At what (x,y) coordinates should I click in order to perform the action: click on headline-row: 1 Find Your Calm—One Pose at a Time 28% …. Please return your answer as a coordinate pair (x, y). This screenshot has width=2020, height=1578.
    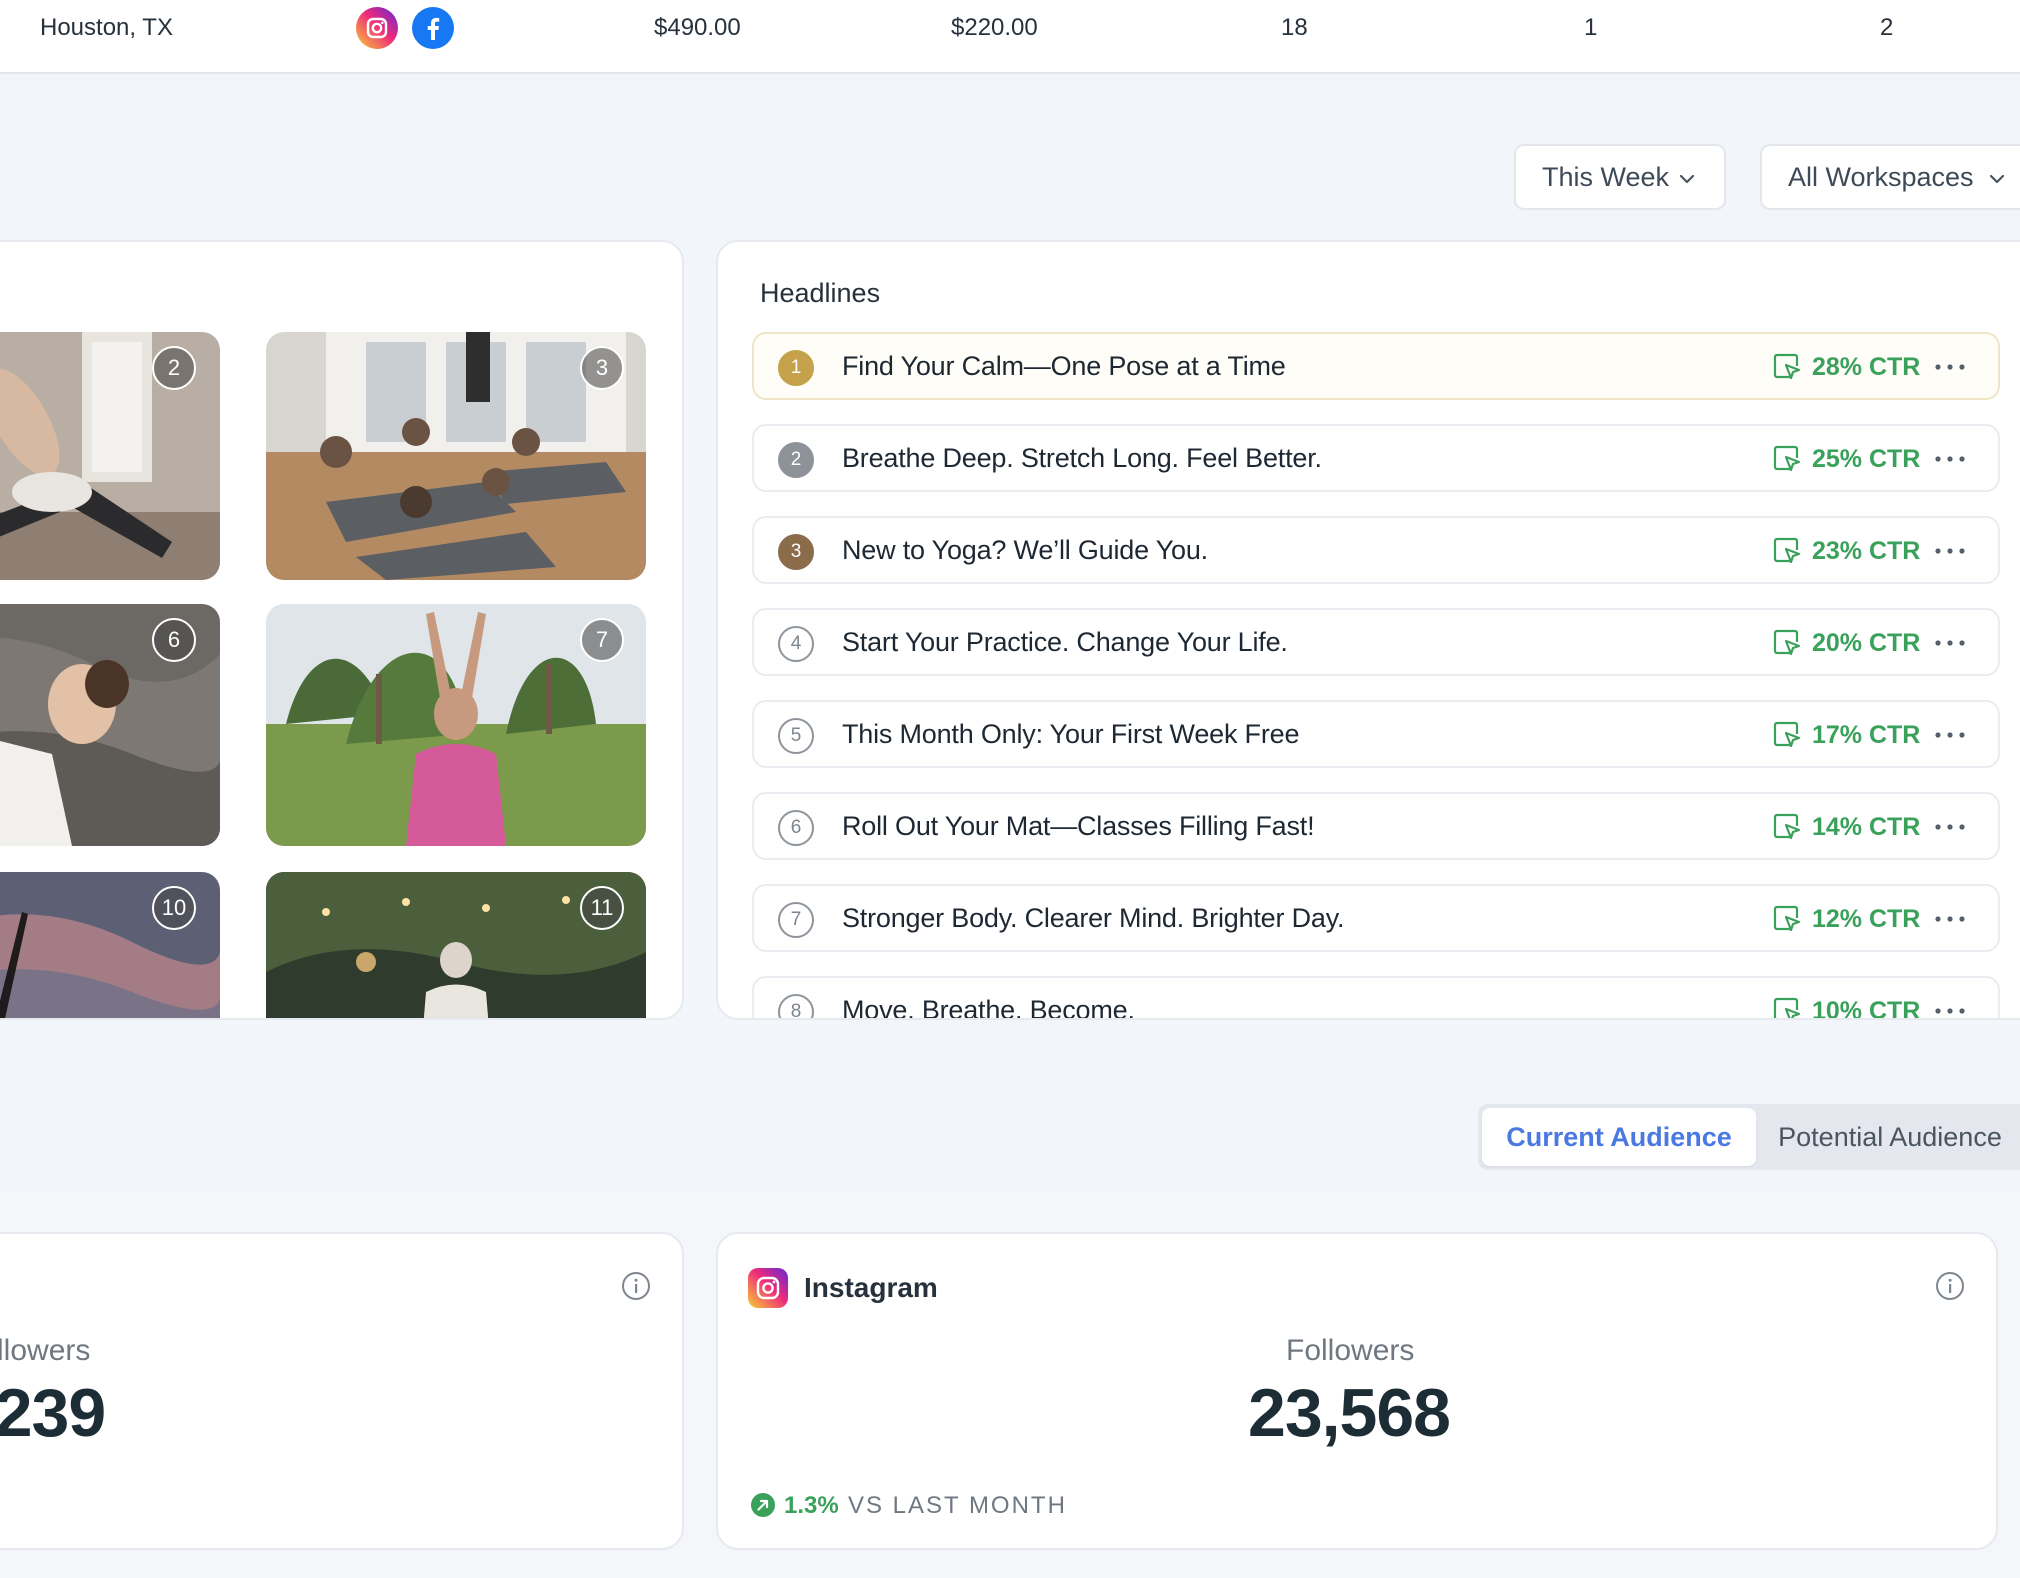
    Looking at the image, I should click on (1376, 366).